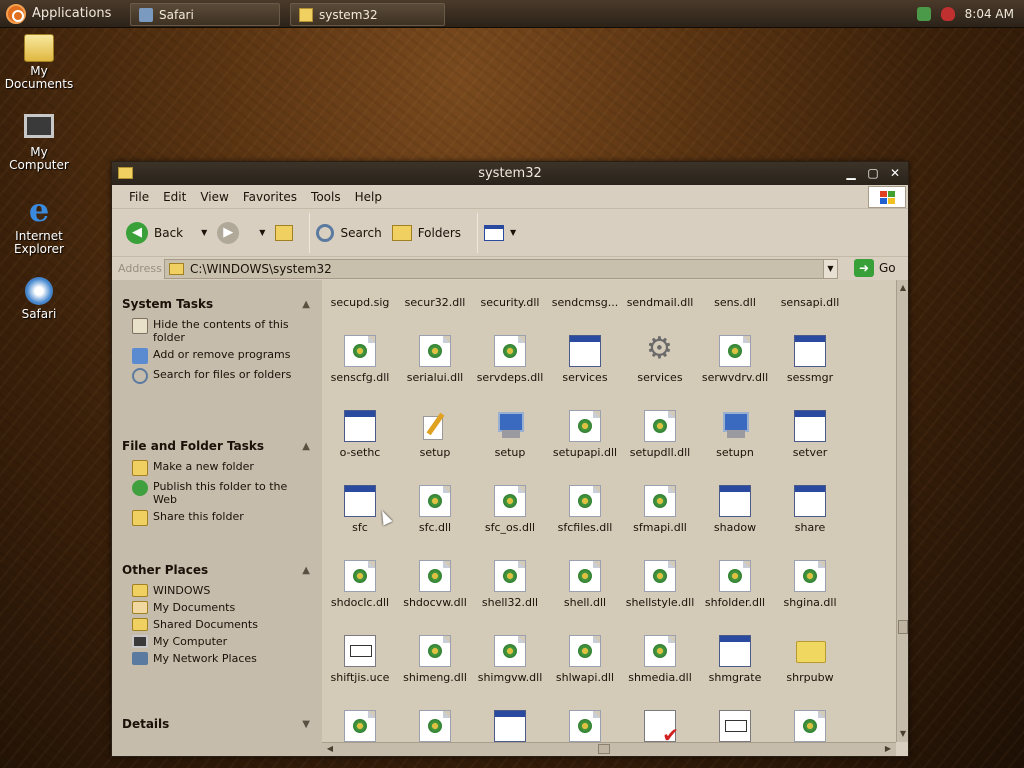 The width and height of the screenshot is (1024, 768). Describe the element at coordinates (660, 294) in the screenshot. I see `file-item: sendmail.dll` at that location.